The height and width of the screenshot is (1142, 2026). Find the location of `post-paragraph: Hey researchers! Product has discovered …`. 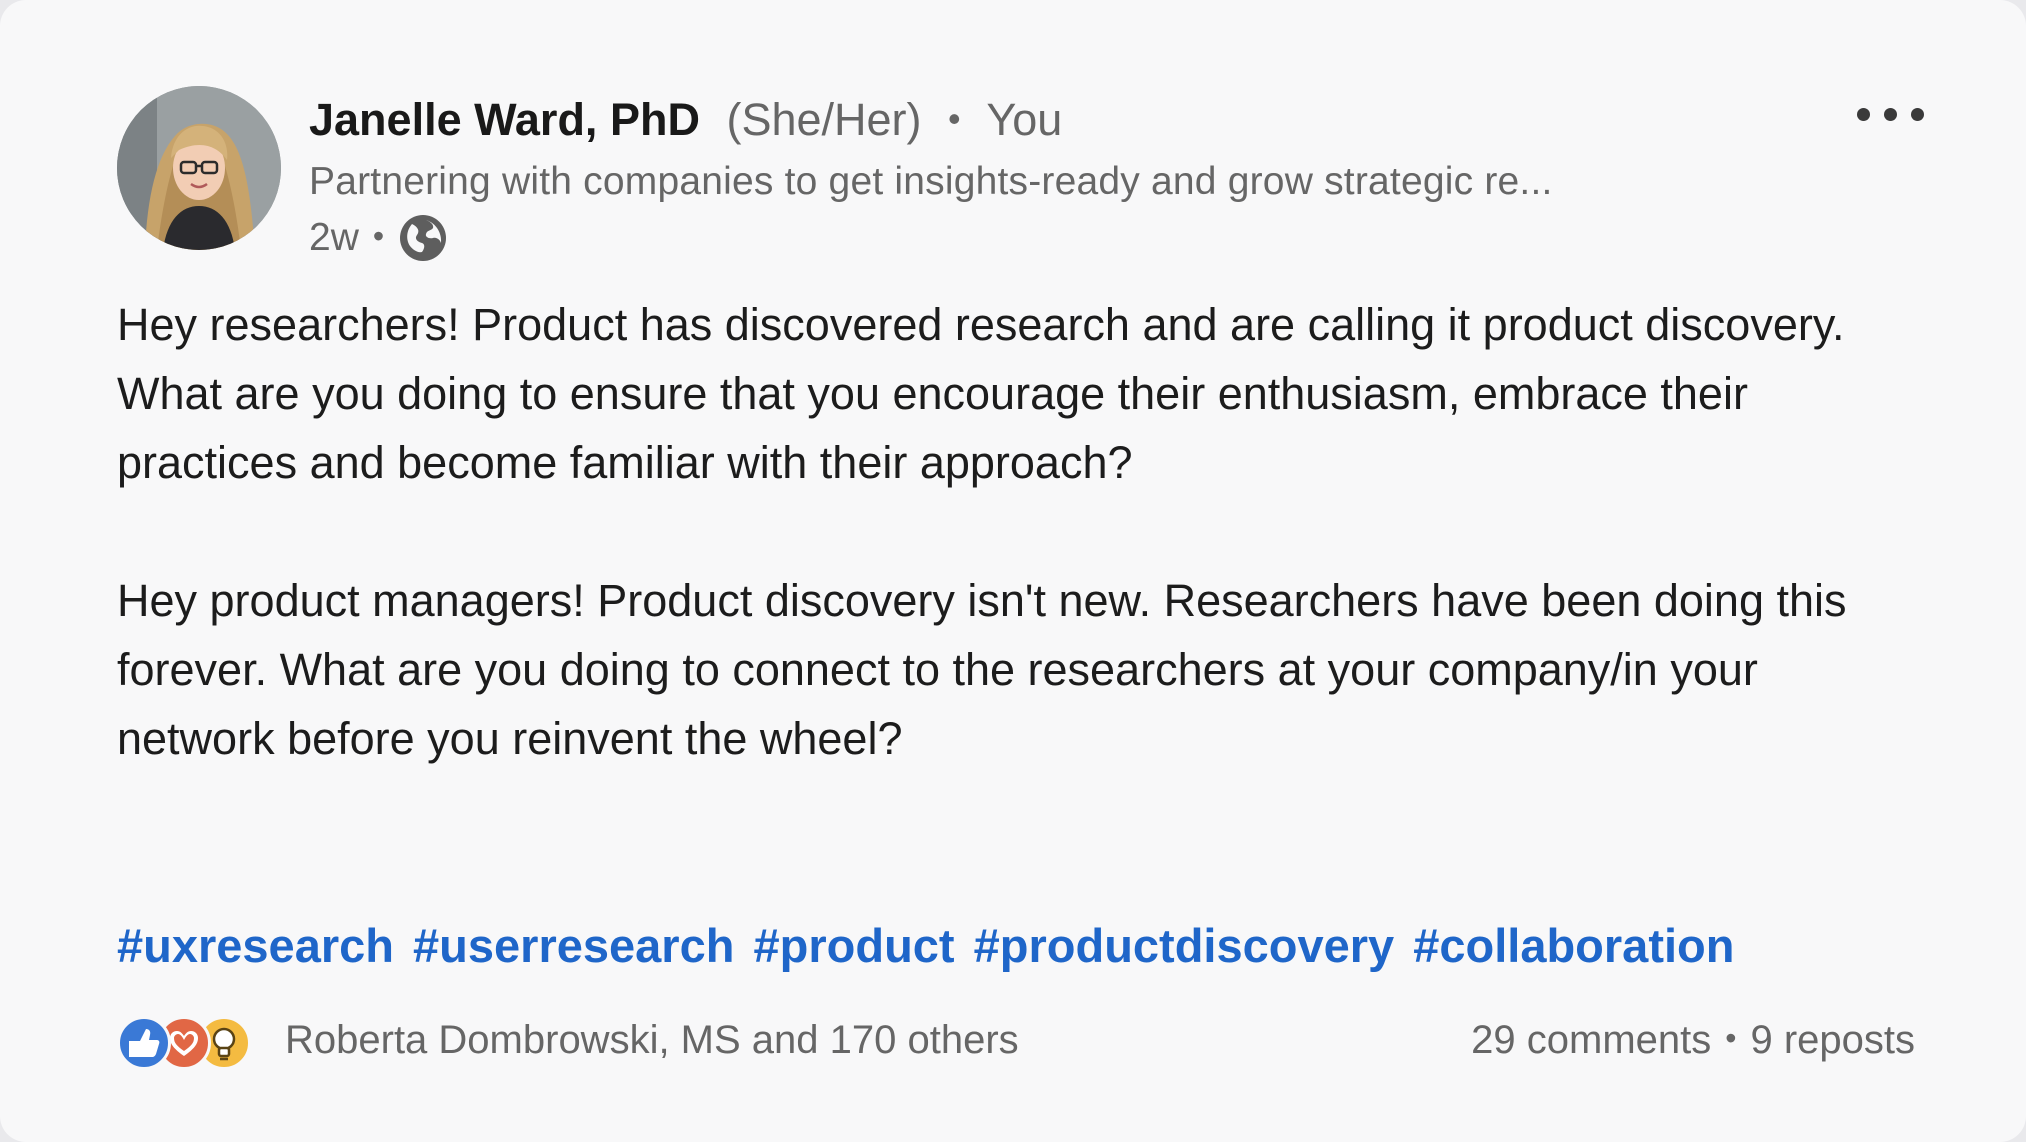

post-paragraph: Hey researchers! Product has discovered … is located at coordinates (981, 393).